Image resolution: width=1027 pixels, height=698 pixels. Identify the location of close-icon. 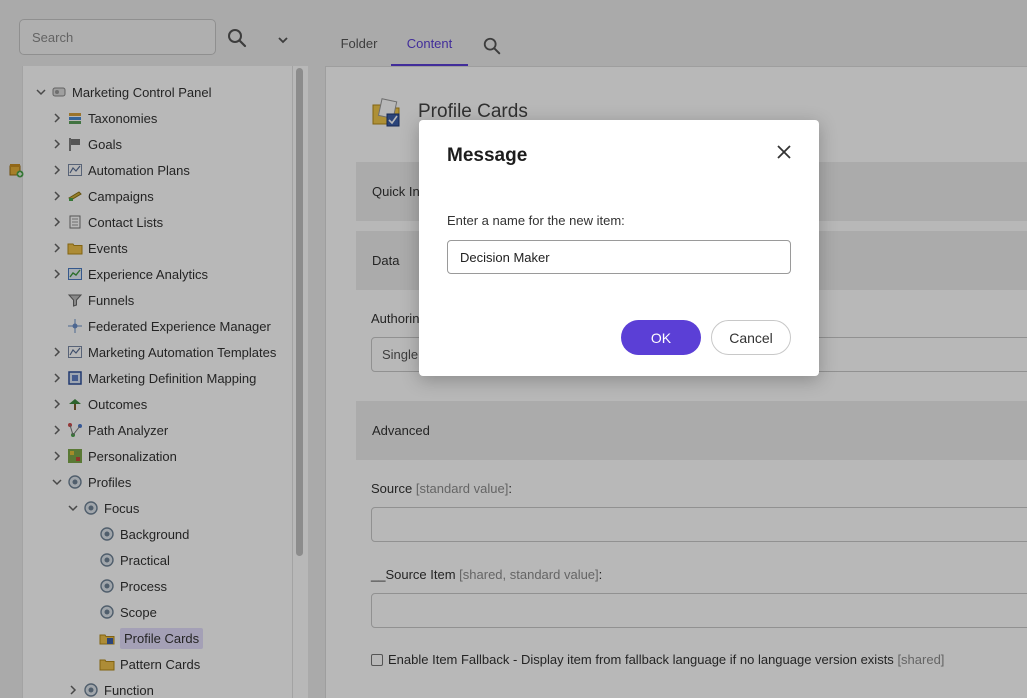
(784, 152).